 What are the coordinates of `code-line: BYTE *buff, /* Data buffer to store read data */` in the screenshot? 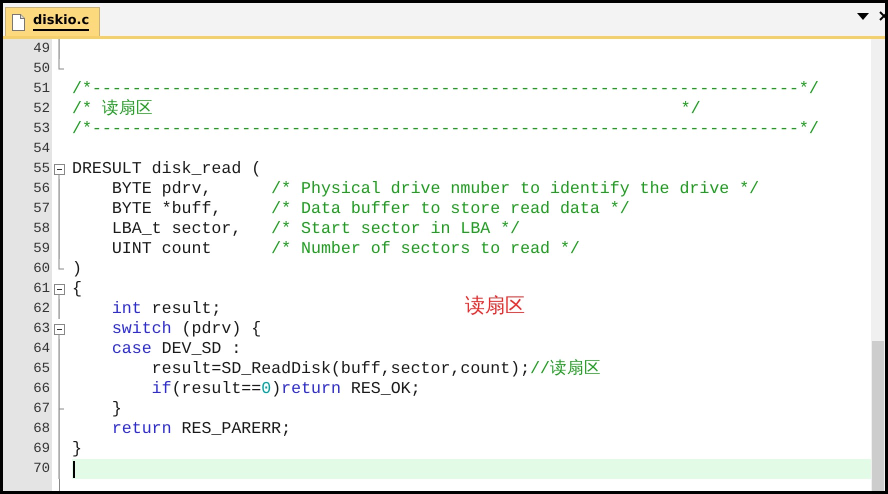 It's located at (370, 208).